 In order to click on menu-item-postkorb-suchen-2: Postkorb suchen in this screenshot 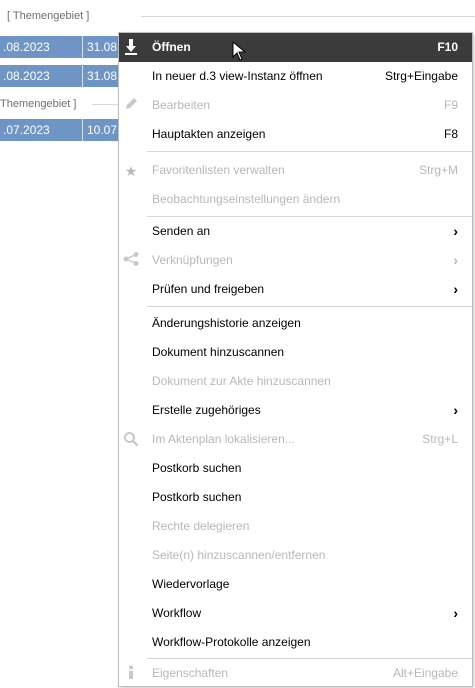, I will do `click(295, 497)`.